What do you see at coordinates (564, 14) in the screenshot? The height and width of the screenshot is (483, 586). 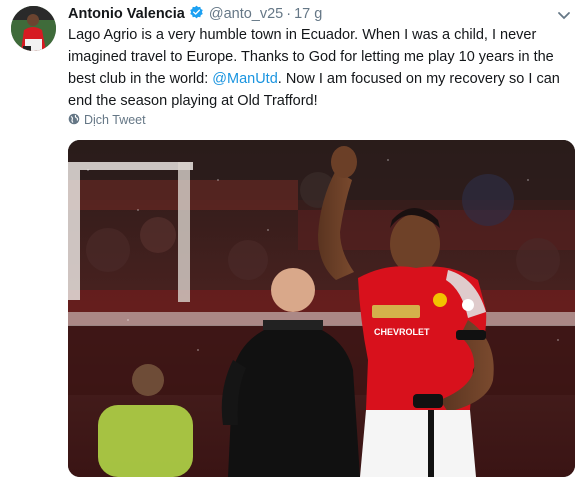 I see `chevron-down-icon` at bounding box center [564, 14].